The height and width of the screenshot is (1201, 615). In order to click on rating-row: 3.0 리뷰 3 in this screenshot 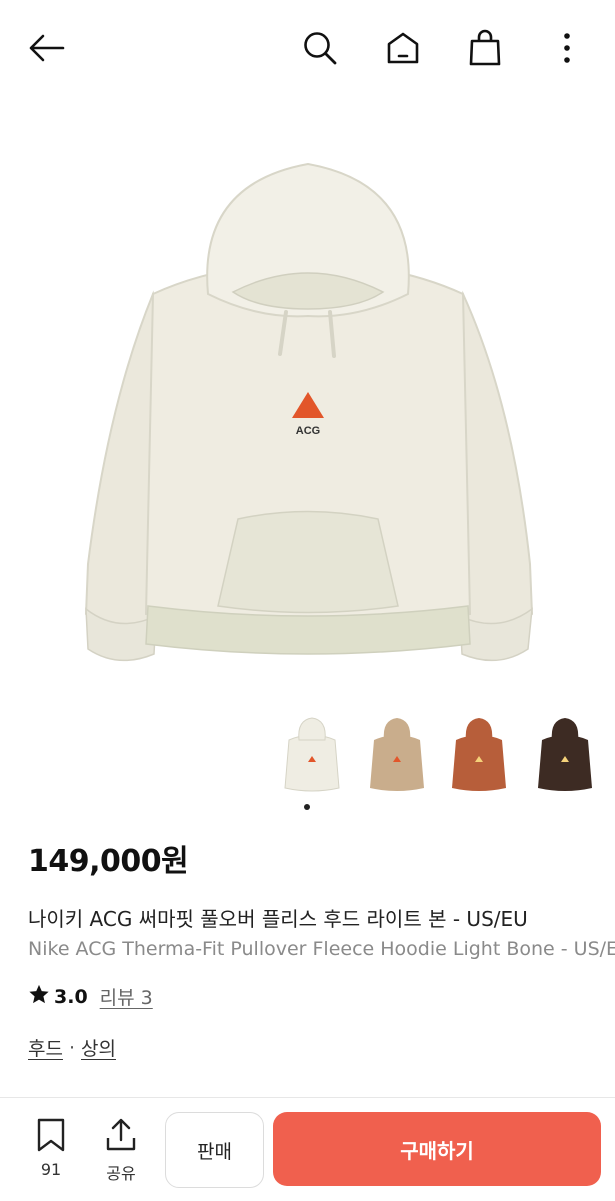, I will do `click(90, 996)`.